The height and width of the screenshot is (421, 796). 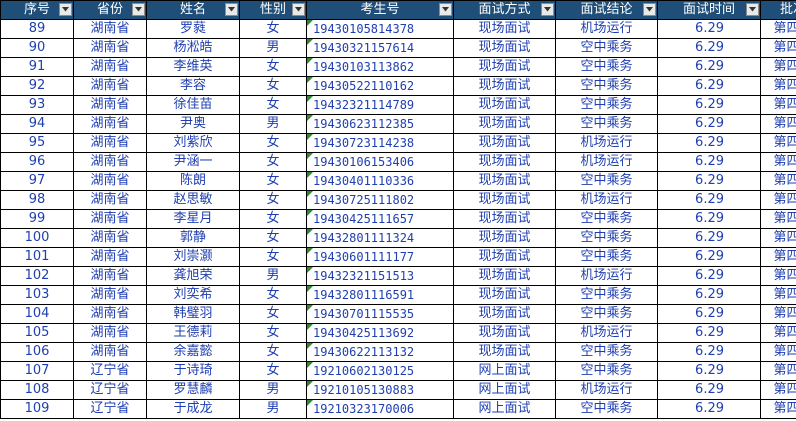 I want to click on cell-exam-no: 19430106153406, so click(x=380, y=162).